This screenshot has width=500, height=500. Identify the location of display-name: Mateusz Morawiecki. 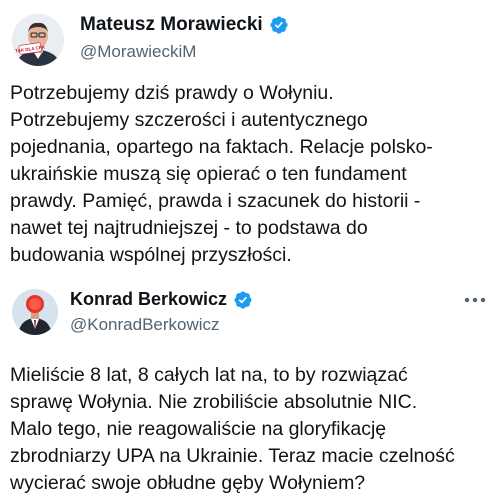
(171, 25).